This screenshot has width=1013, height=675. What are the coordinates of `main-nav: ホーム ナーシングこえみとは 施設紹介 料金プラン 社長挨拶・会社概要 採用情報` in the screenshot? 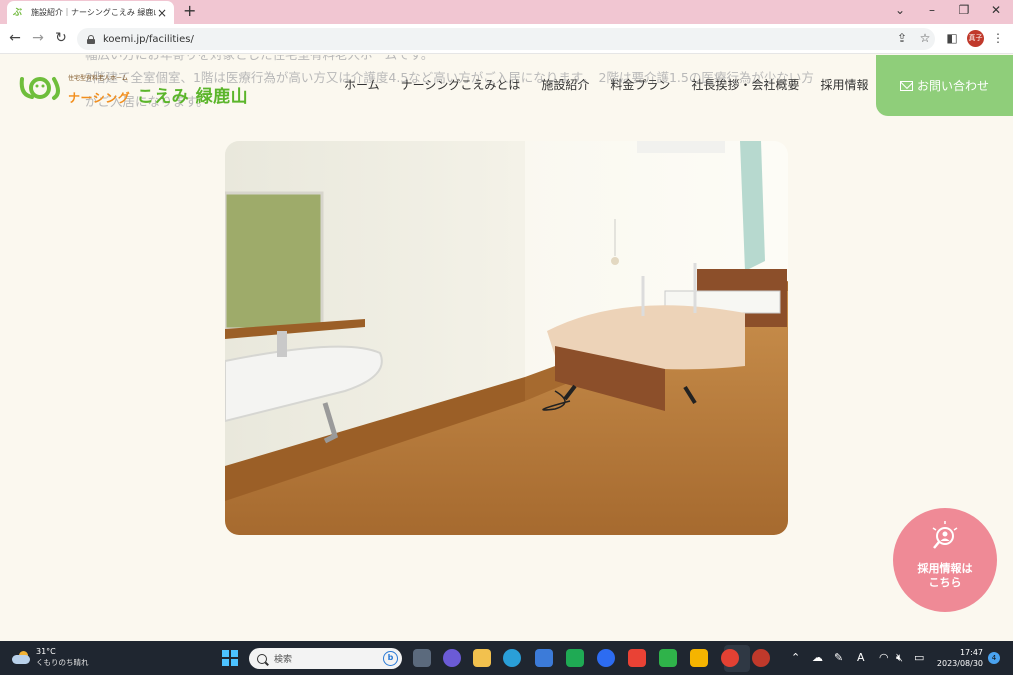 It's located at (616, 85).